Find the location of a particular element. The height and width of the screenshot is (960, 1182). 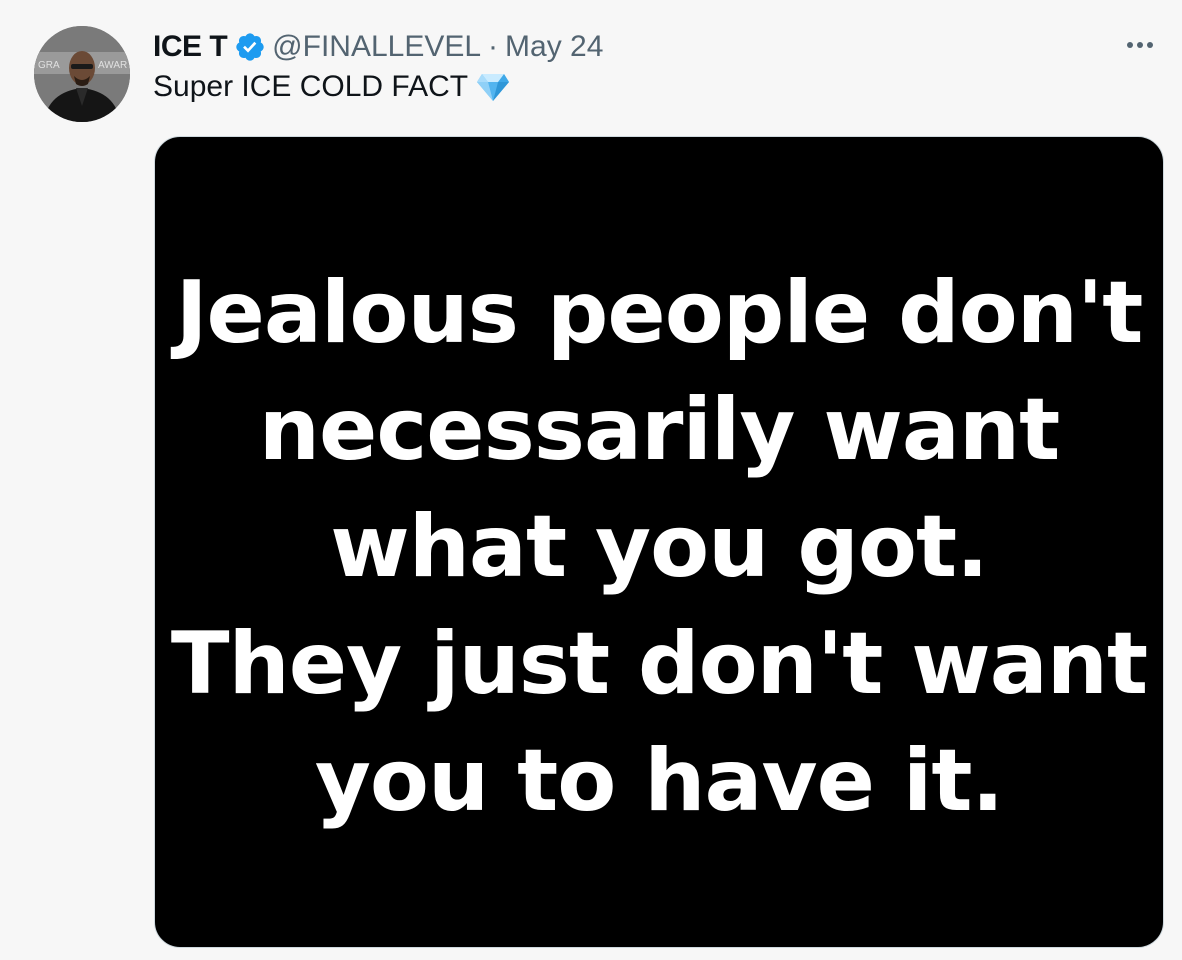

quote-line: you to have it. is located at coordinates (659, 781).